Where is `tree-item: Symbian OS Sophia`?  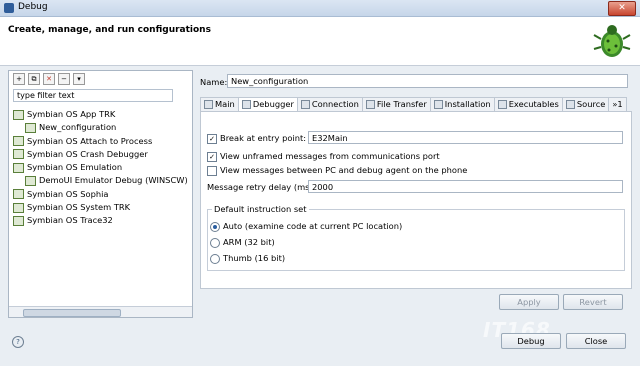
tree-item: Symbian OS Sophia is located at coordinates (101, 194).